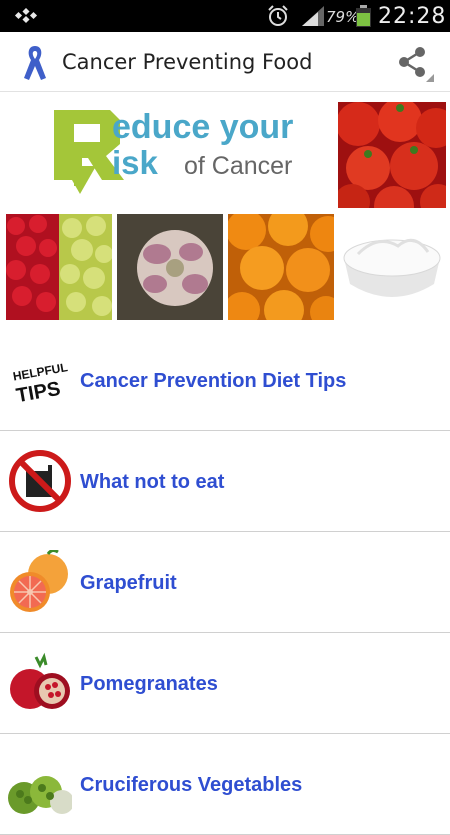 This screenshot has height=835, width=450. Describe the element at coordinates (59, 267) in the screenshot. I see `strawberries-grapes-image` at that location.